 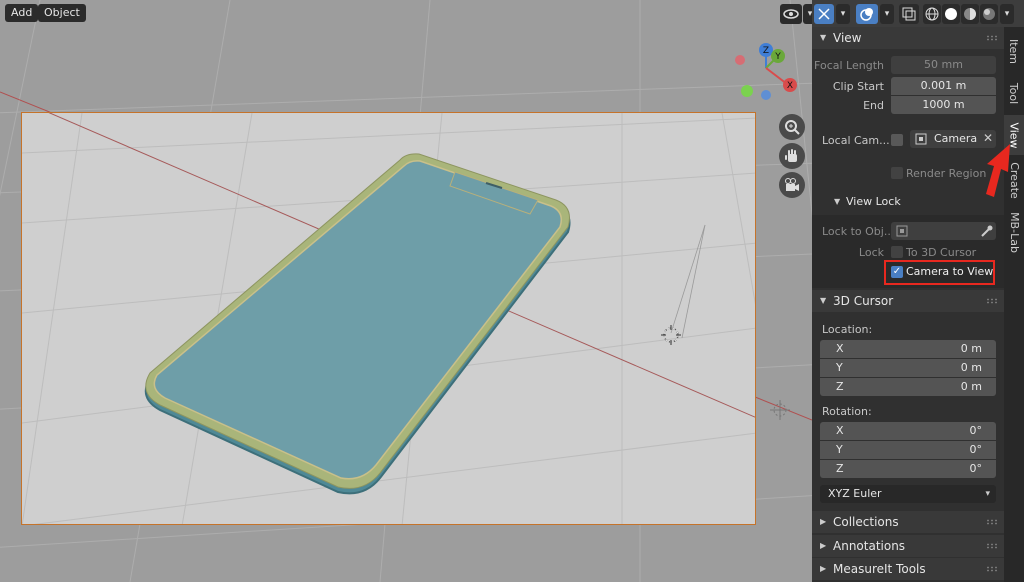 What do you see at coordinates (671, 335) in the screenshot?
I see `3d-cursor-icon` at bounding box center [671, 335].